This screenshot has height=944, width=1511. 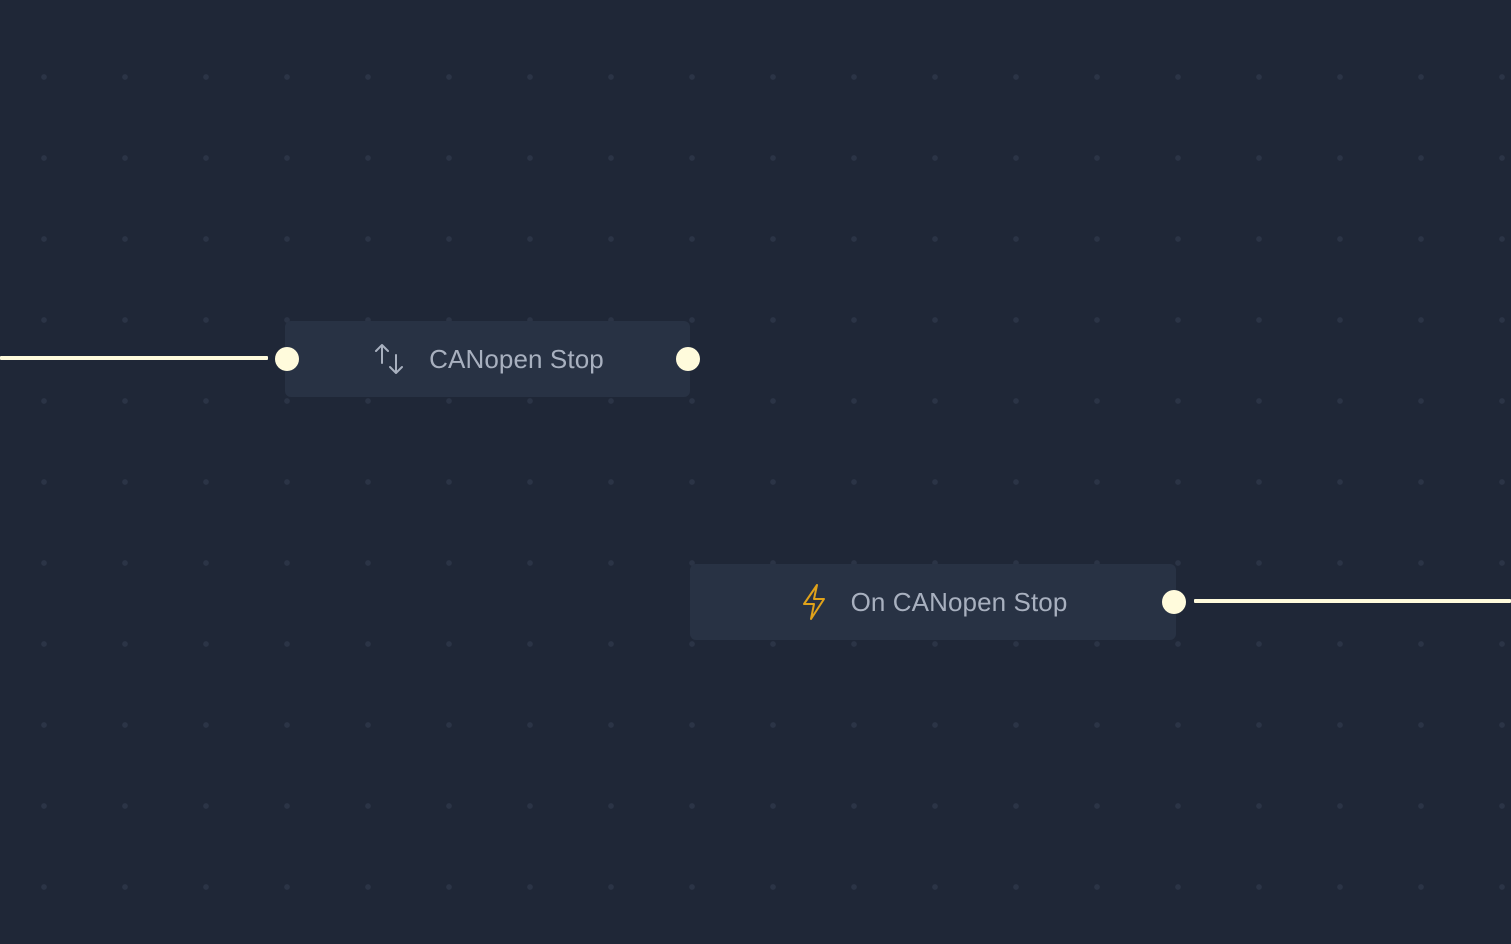 I want to click on node-canopen-stop-output-port, so click(x=688, y=359).